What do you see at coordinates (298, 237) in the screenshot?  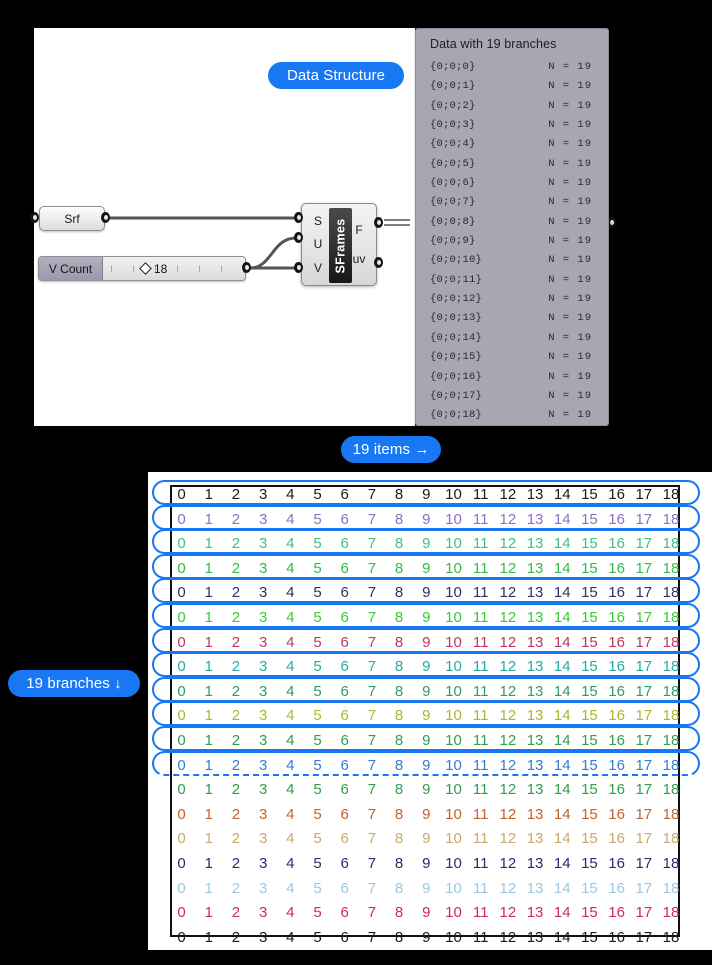 I see `sframes-port-u` at bounding box center [298, 237].